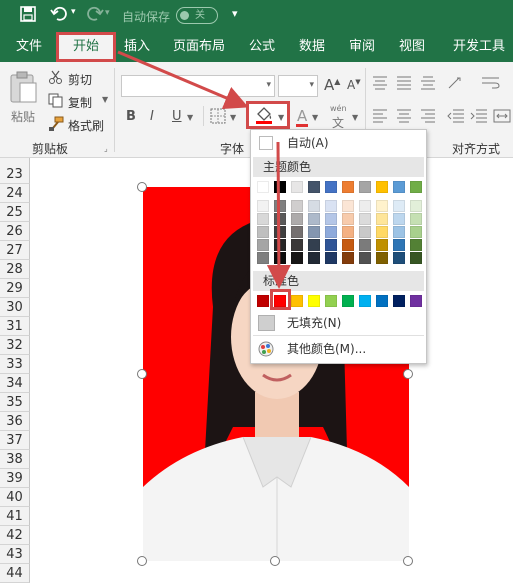 This screenshot has width=513, height=583. Describe the element at coordinates (177, 116) in the screenshot. I see `underline-button: U` at that location.